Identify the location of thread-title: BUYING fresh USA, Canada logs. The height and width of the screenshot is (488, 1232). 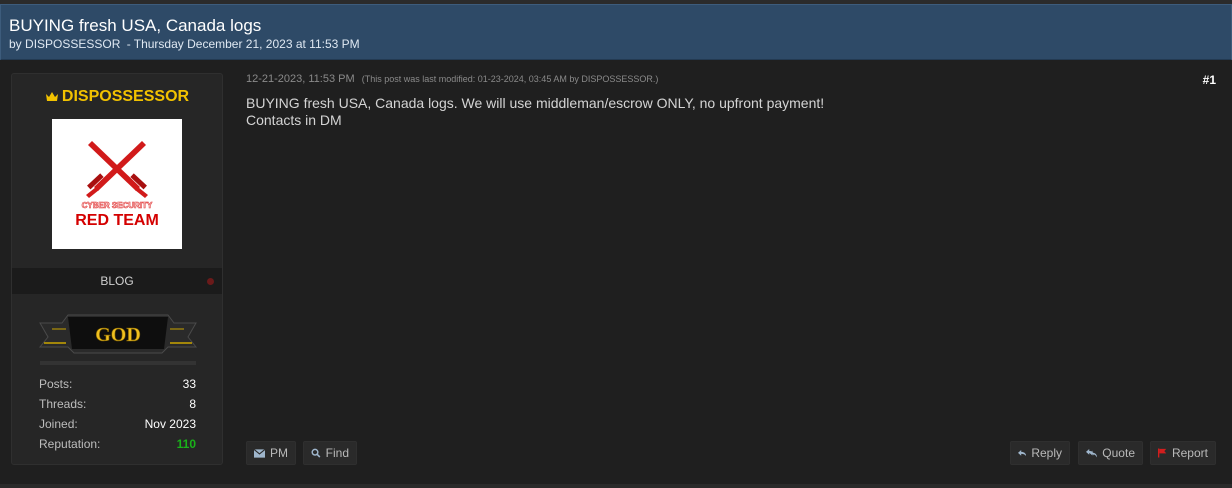
(135, 25).